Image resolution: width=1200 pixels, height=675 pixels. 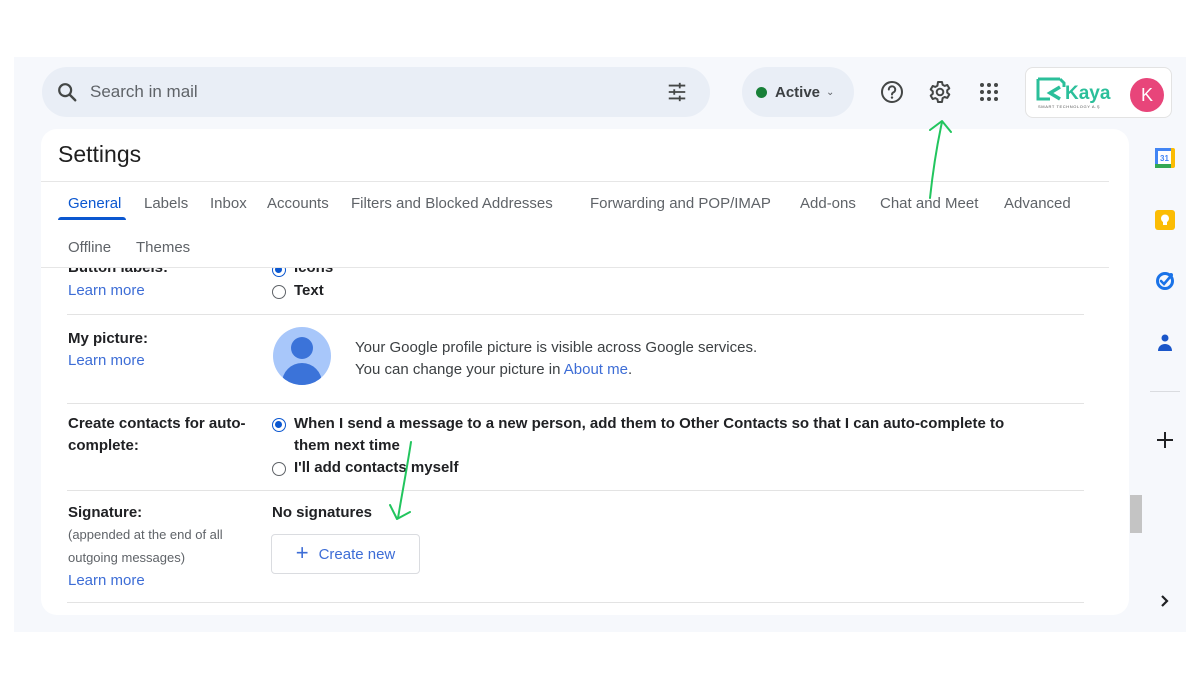 I want to click on option-auto-add-line2: them next time, so click(x=347, y=445).